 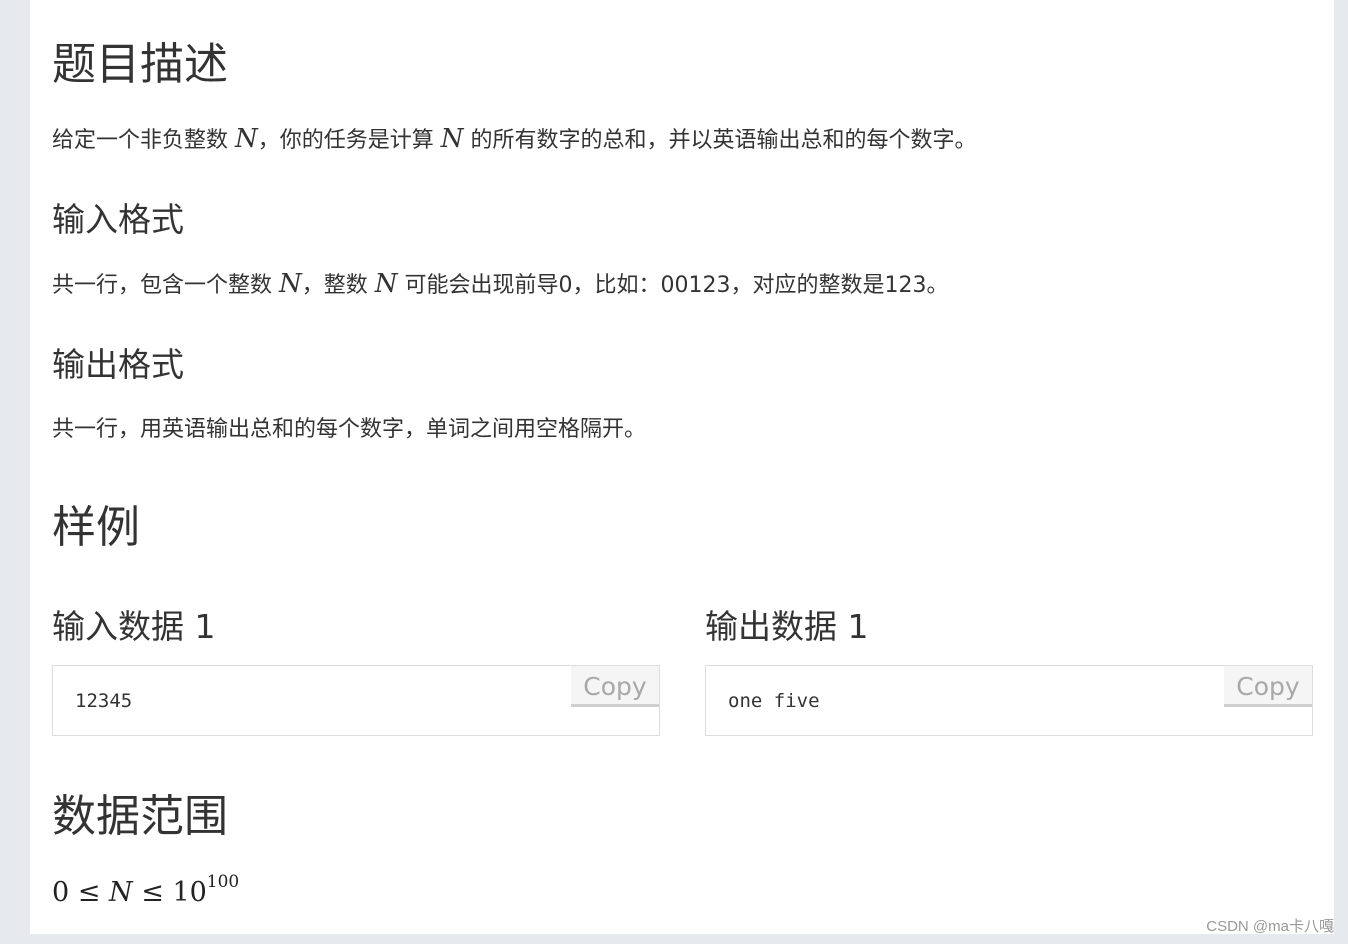 I want to click on sample-output-title: 输出数据 1, so click(x=787, y=626).